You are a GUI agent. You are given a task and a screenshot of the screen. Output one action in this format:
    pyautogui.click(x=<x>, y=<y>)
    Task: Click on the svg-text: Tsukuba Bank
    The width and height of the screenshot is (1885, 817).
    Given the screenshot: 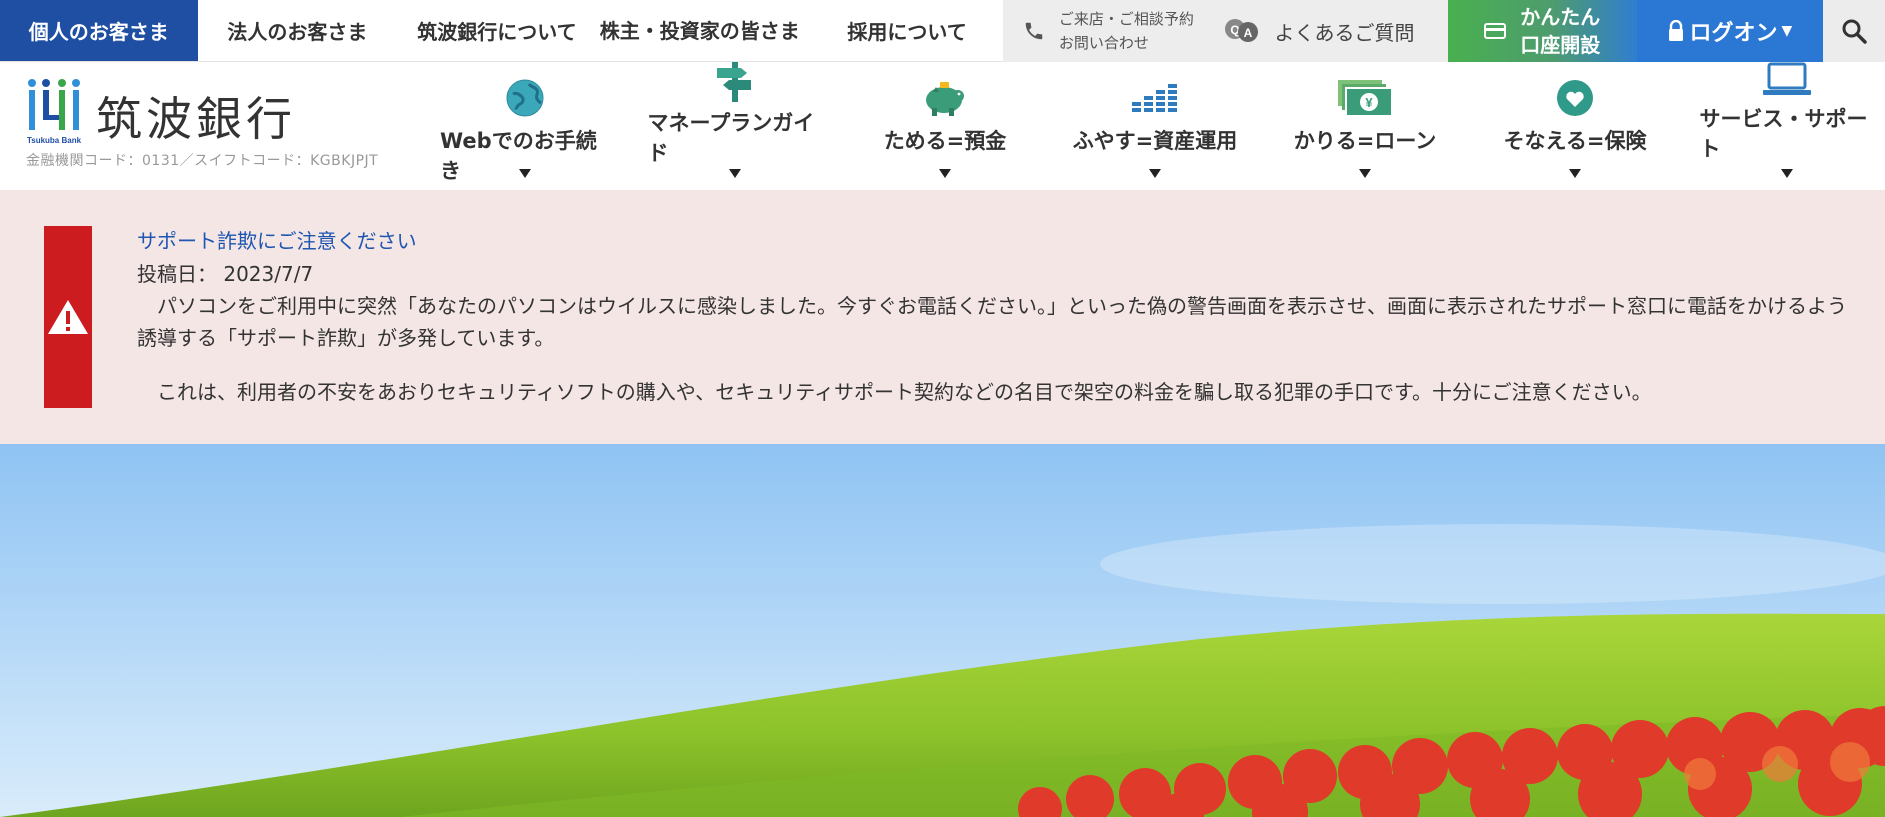 What is the action you would take?
    pyautogui.click(x=54, y=140)
    